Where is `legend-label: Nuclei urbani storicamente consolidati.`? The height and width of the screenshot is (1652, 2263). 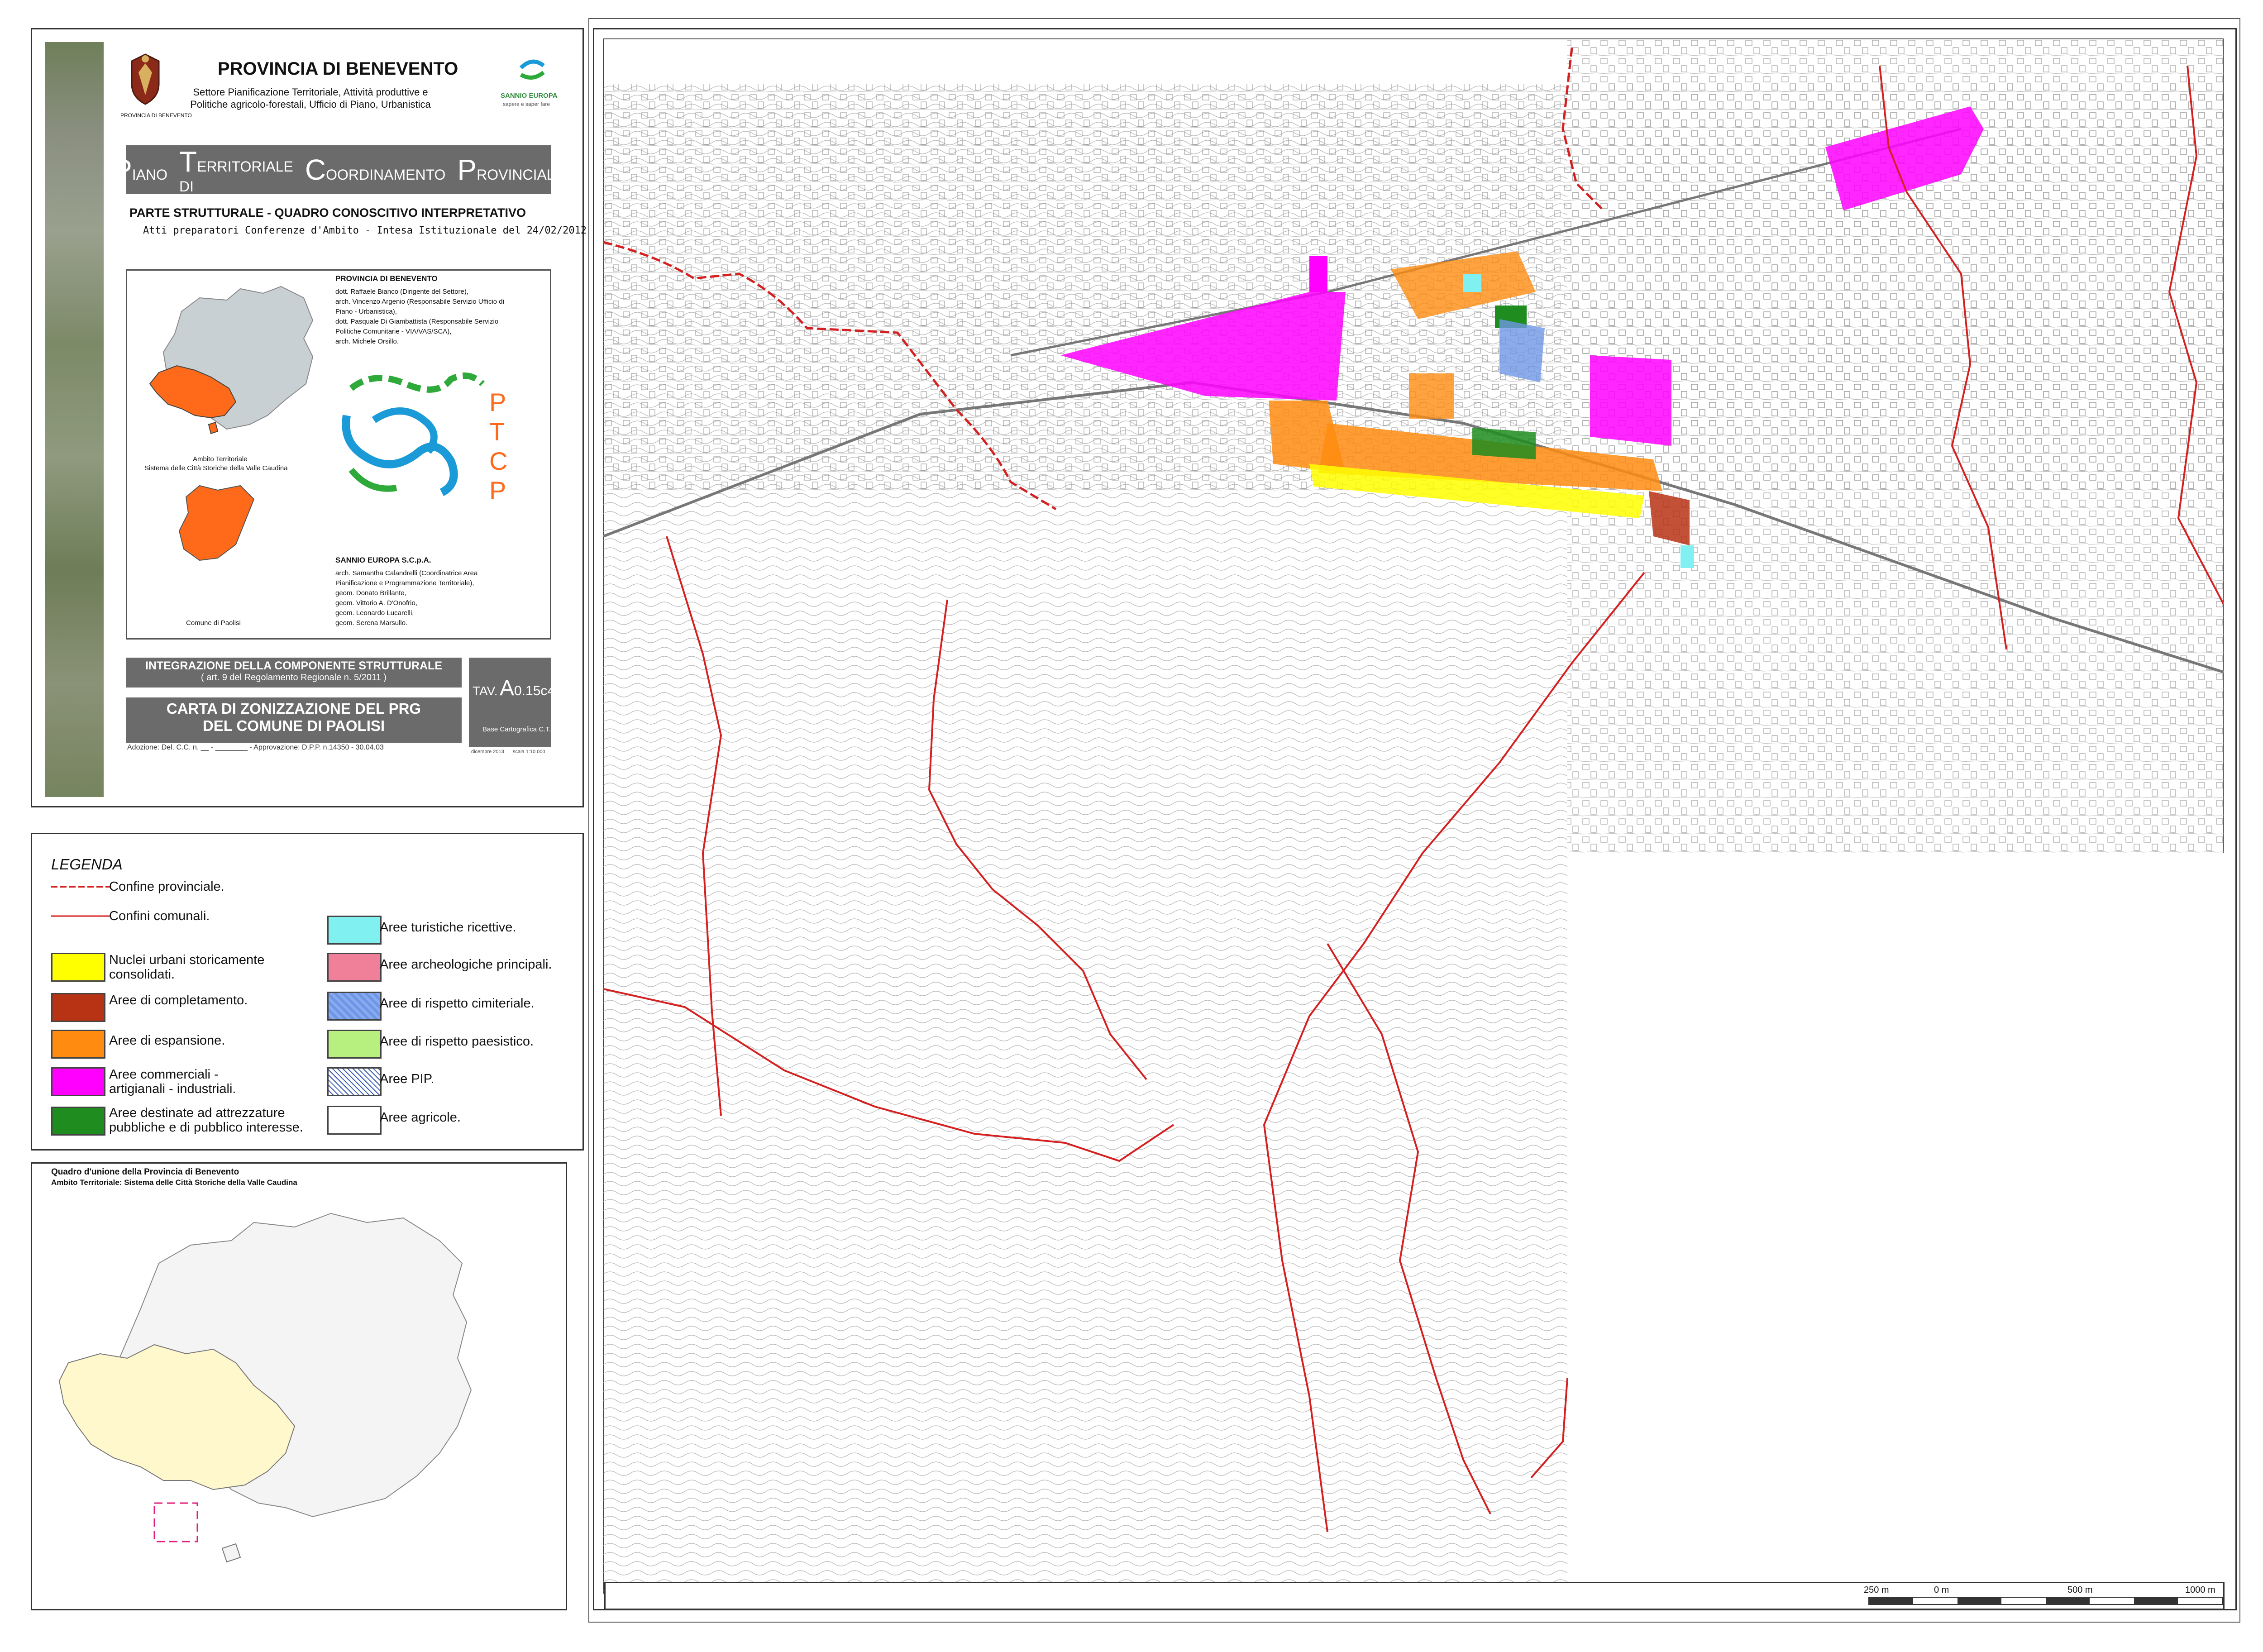 legend-label: Nuclei urbani storicamente consolidati. is located at coordinates (187, 967).